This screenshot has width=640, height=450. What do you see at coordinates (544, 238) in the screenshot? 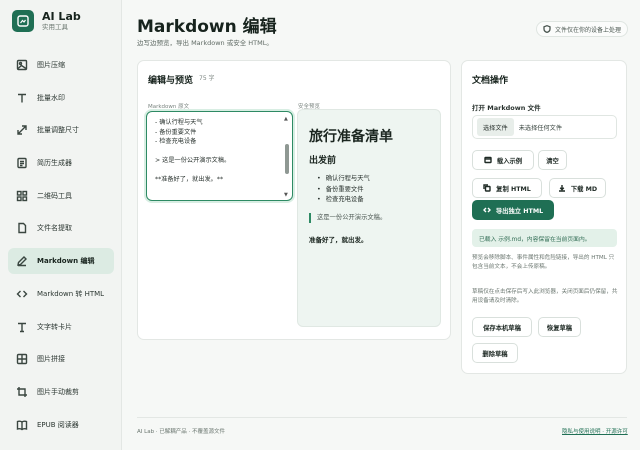
I see `status-notice: 已载入 示例.md，内容保留在当前页面内。` at bounding box center [544, 238].